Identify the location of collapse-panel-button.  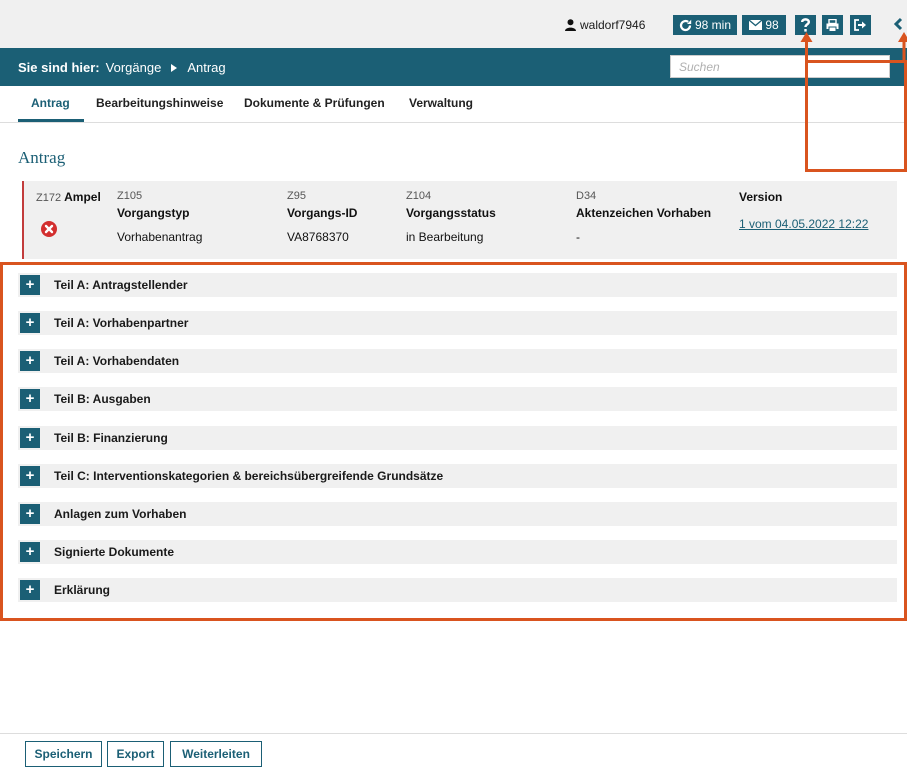
(900, 25).